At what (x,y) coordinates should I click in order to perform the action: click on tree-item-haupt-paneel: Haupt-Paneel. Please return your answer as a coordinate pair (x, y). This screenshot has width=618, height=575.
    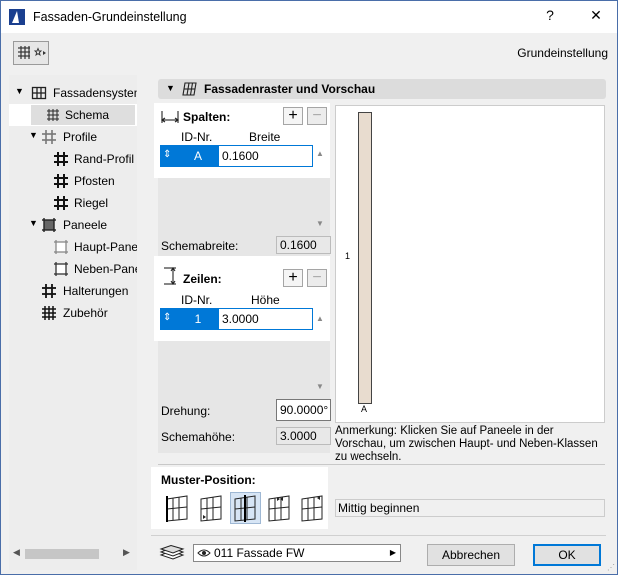
    Looking at the image, I should click on (73, 247).